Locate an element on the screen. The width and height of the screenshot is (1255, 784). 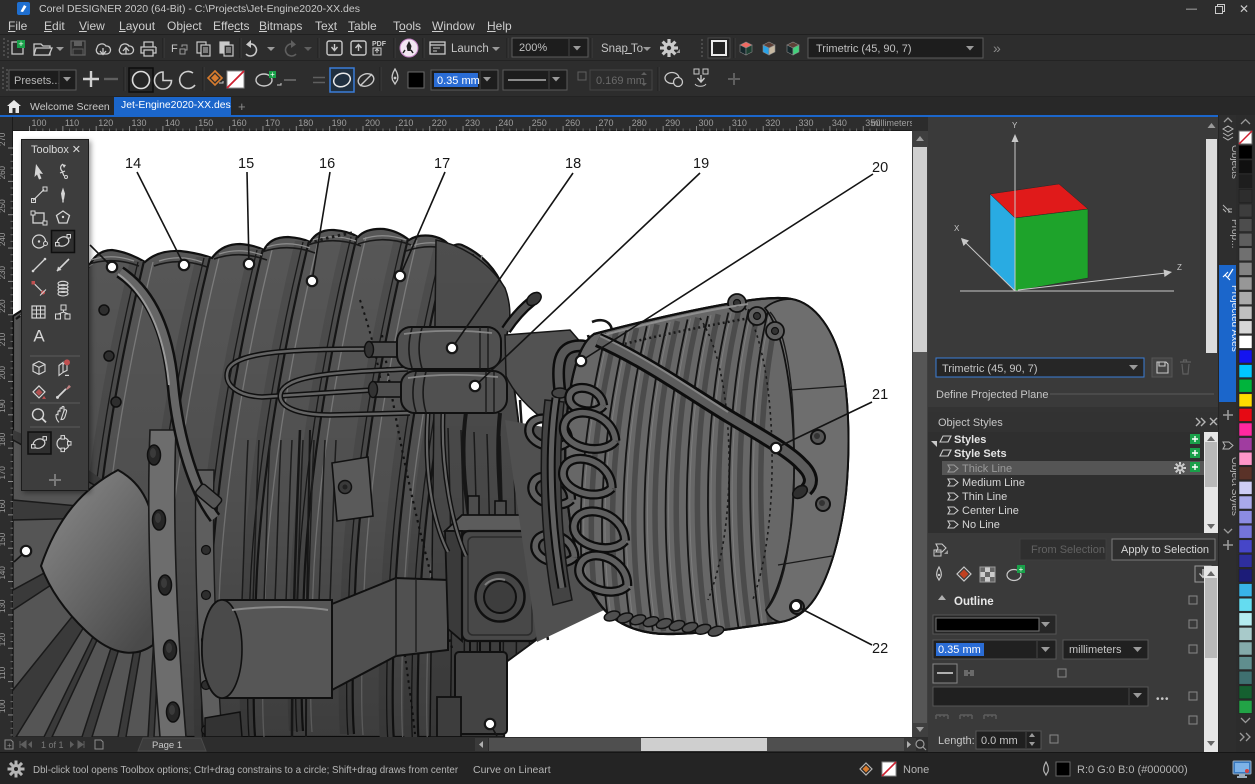
svg-text: 19 is located at coordinates (701, 164).